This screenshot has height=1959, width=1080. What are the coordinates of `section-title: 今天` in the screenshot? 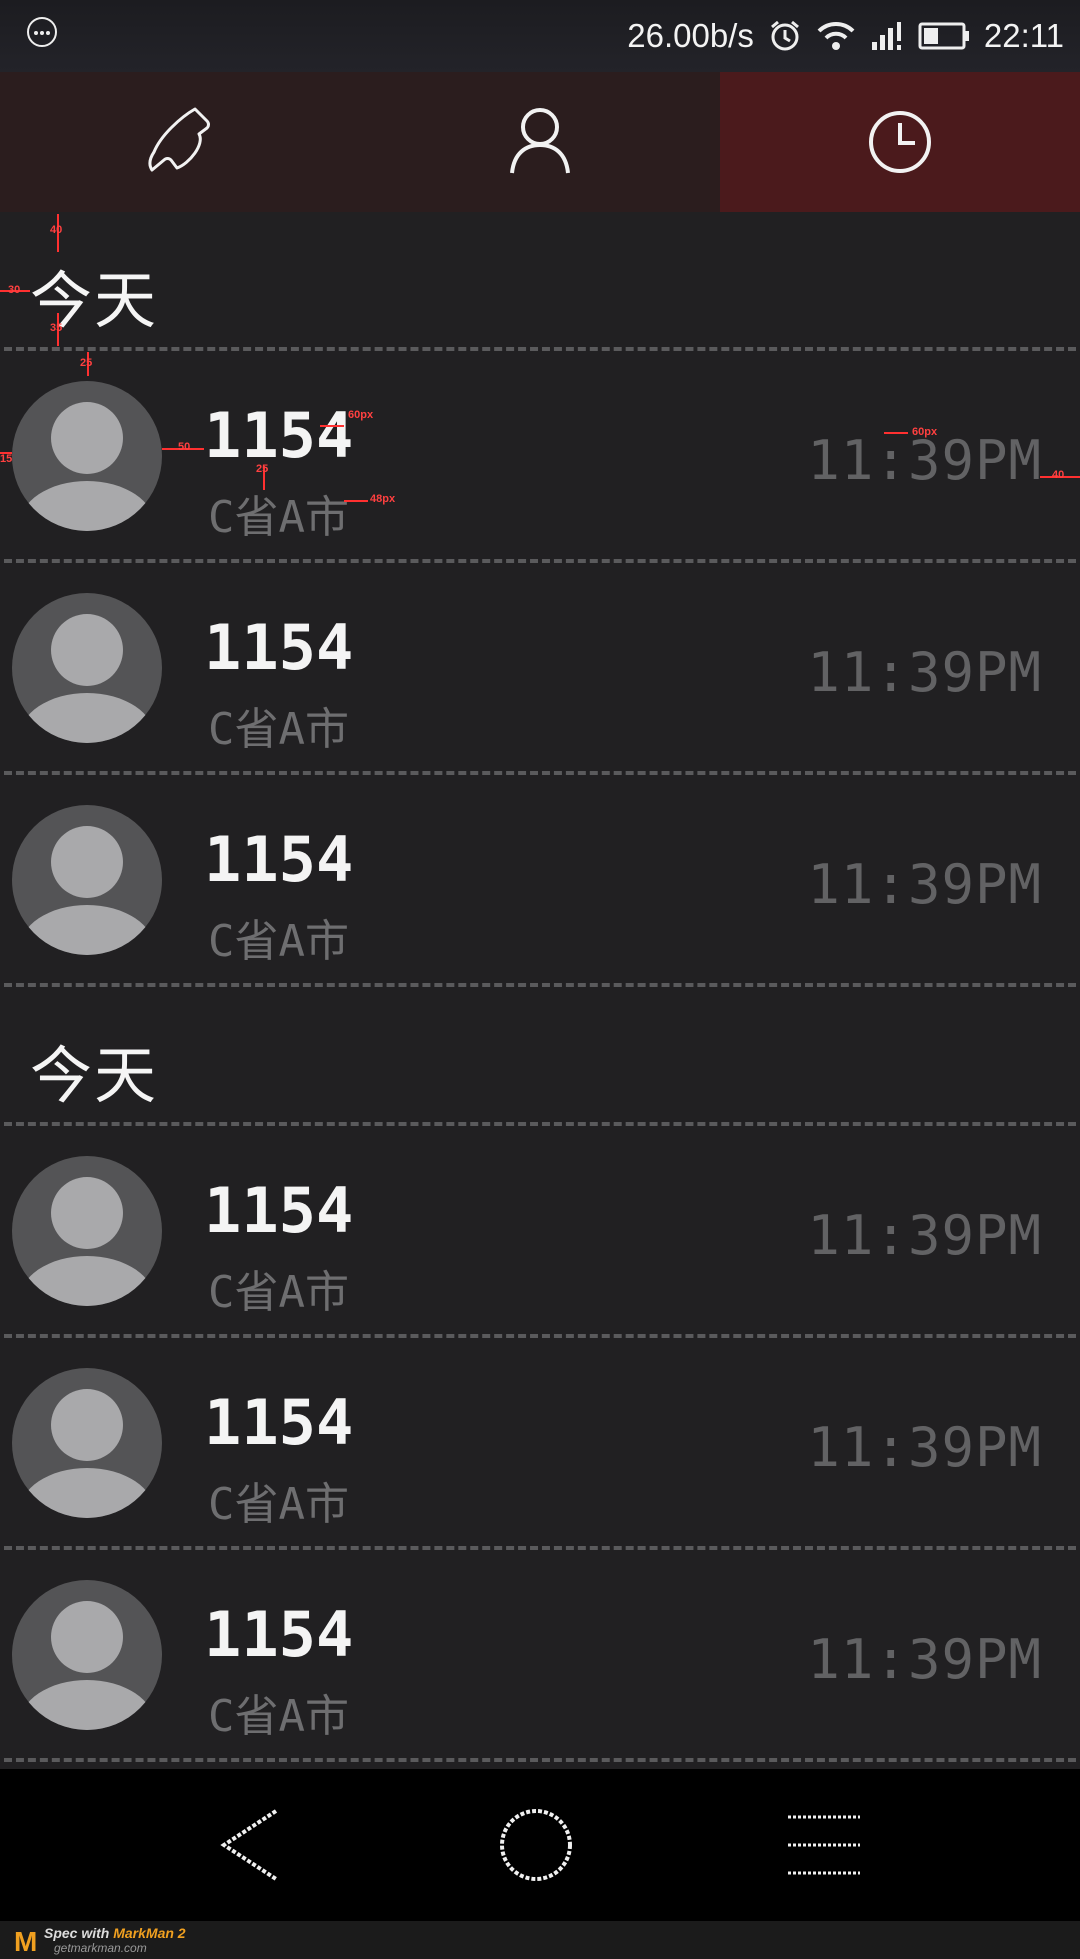 It's located at (94, 1075).